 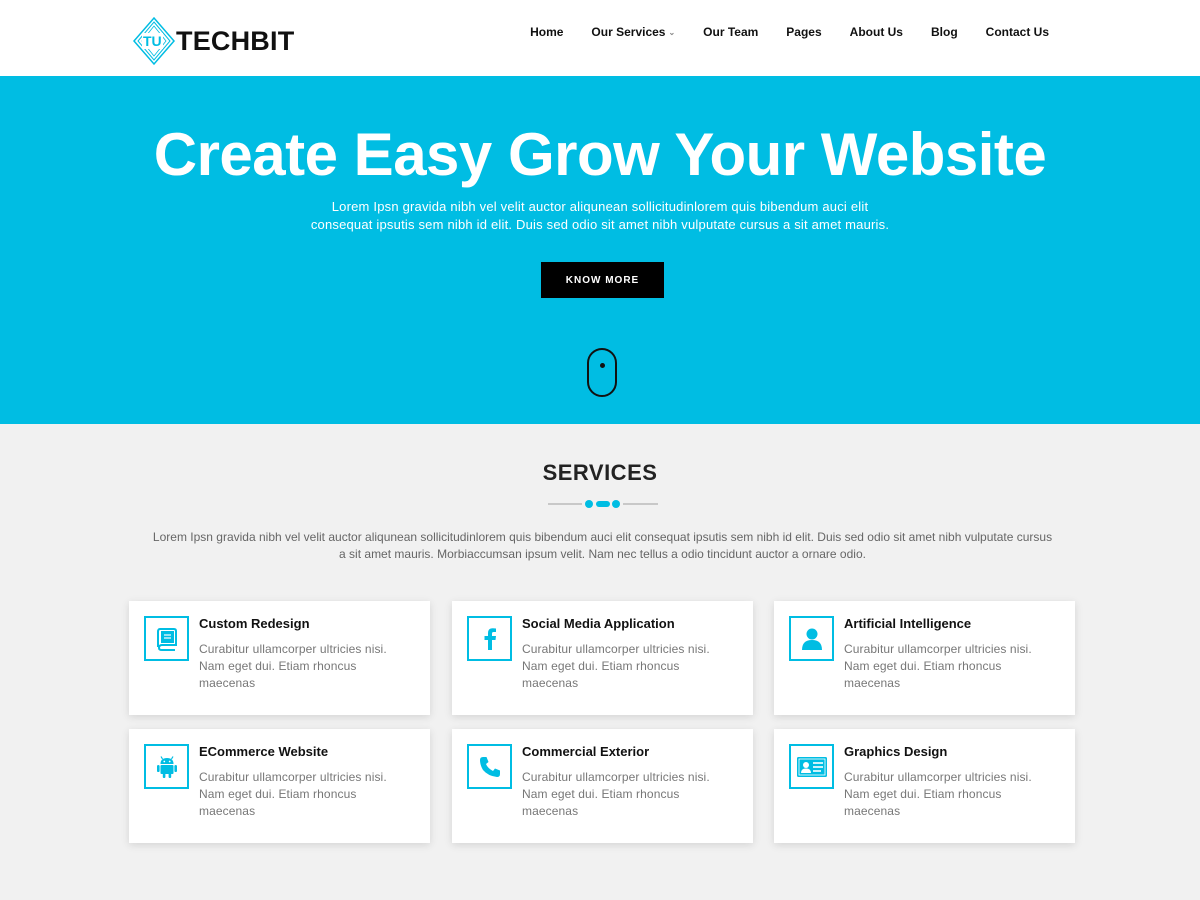 I want to click on services-title: SERVICES, so click(x=600, y=472).